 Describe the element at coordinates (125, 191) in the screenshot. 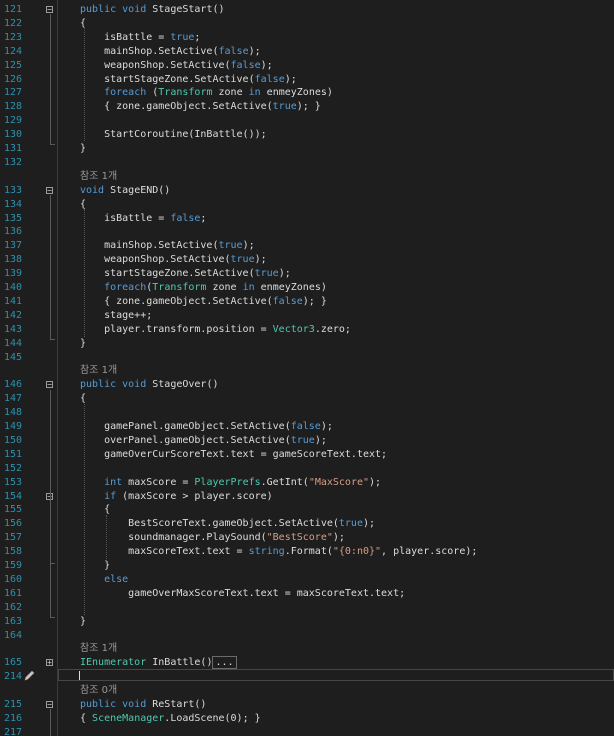

I see `code-text: void StageEND()` at that location.